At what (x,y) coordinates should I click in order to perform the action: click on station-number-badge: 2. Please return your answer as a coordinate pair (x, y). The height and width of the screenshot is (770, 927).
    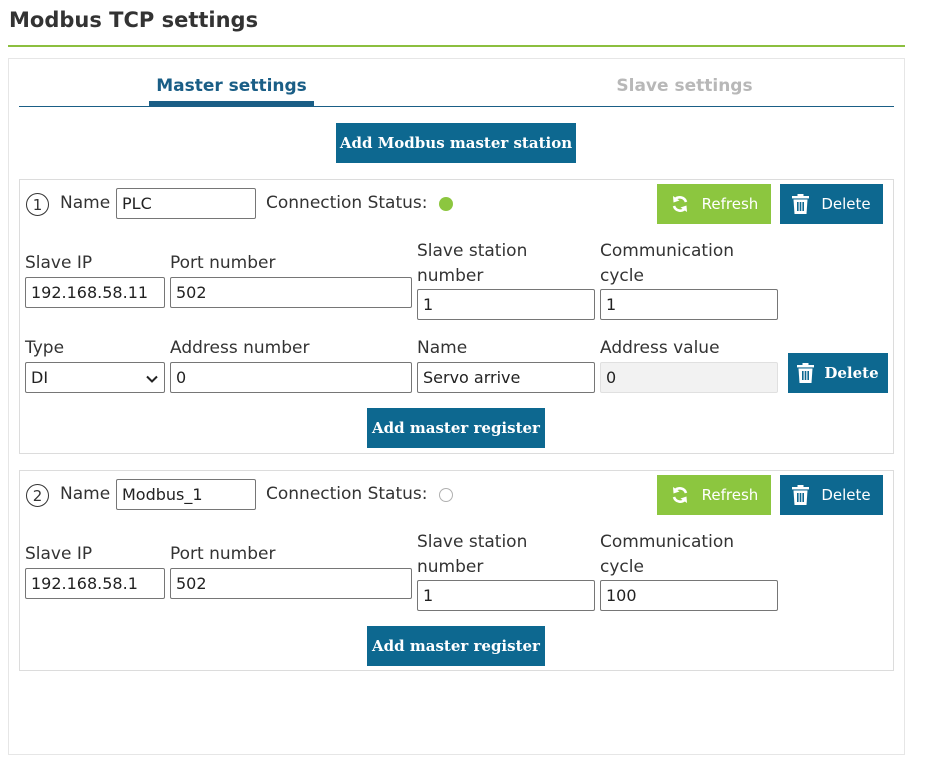
    Looking at the image, I should click on (37, 495).